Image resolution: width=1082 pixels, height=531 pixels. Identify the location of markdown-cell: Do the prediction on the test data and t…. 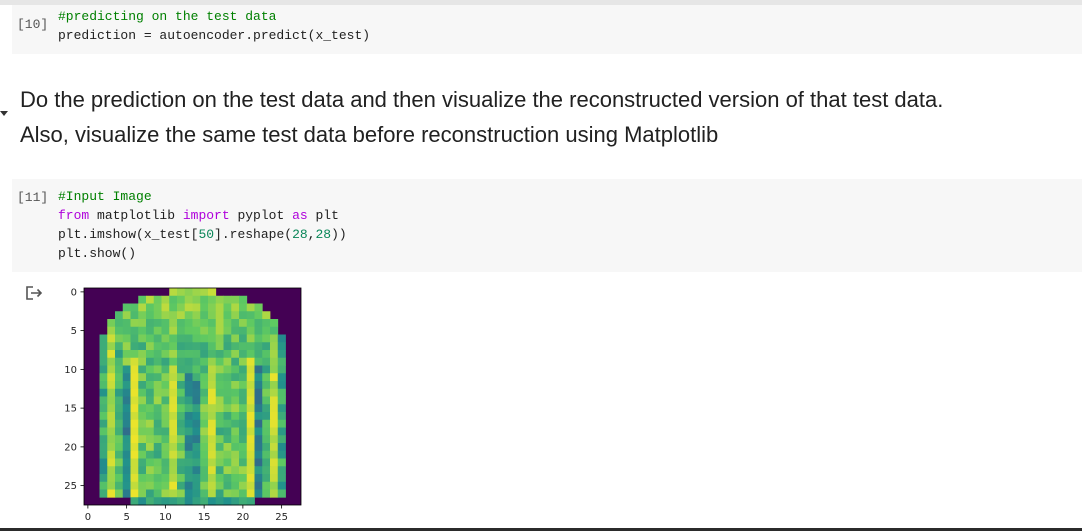
(540, 117).